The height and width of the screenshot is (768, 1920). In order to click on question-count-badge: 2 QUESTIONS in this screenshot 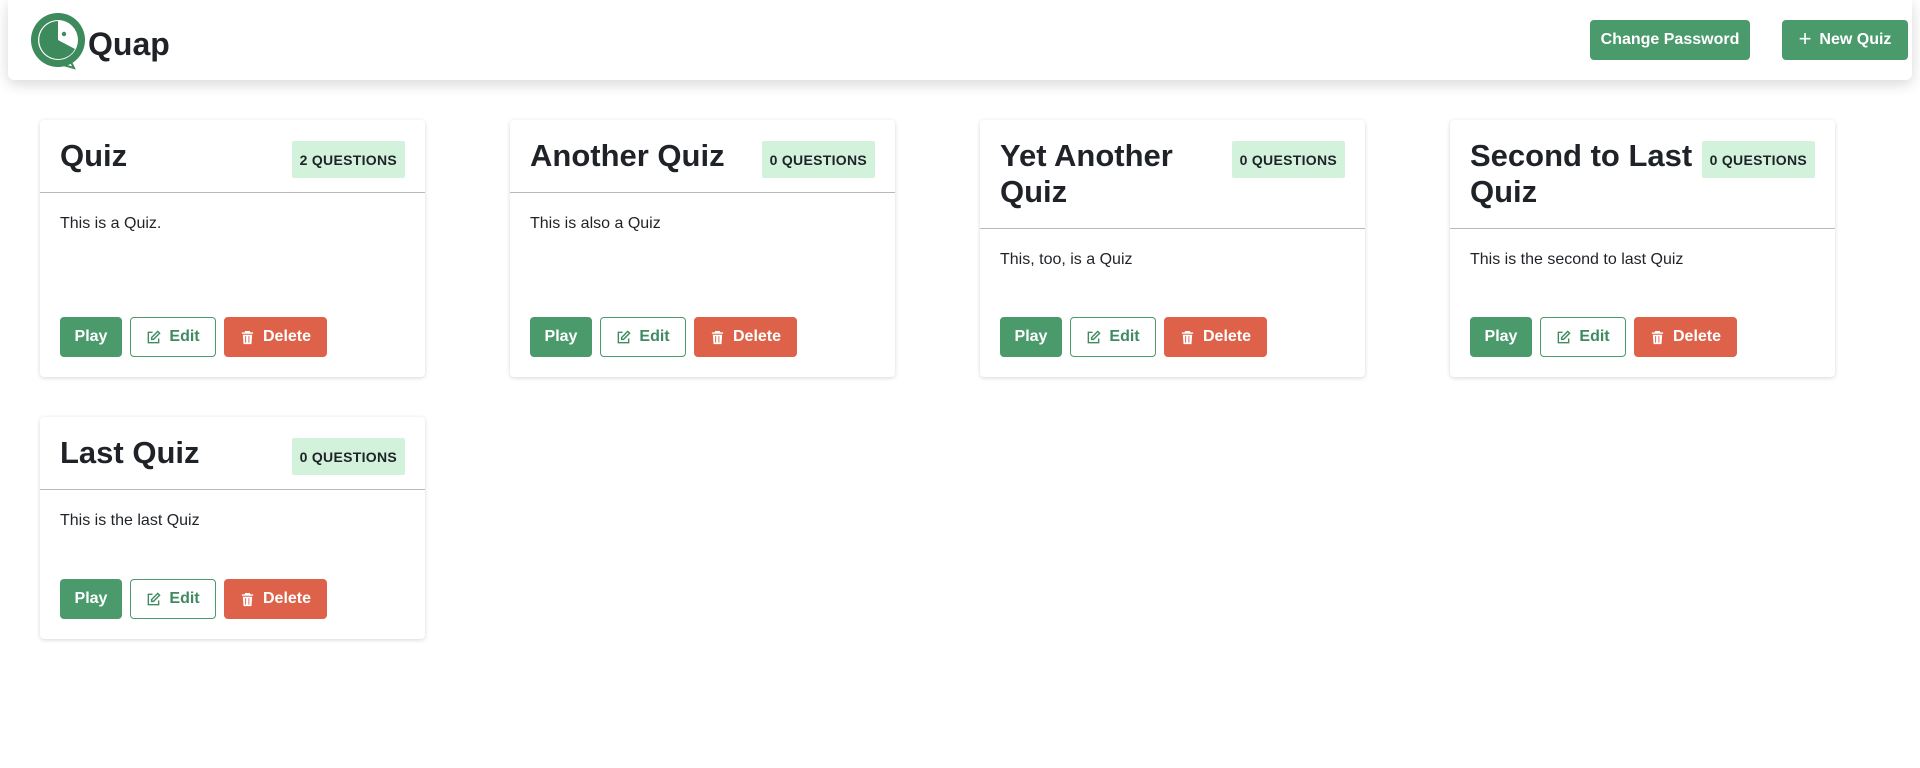, I will do `click(348, 159)`.